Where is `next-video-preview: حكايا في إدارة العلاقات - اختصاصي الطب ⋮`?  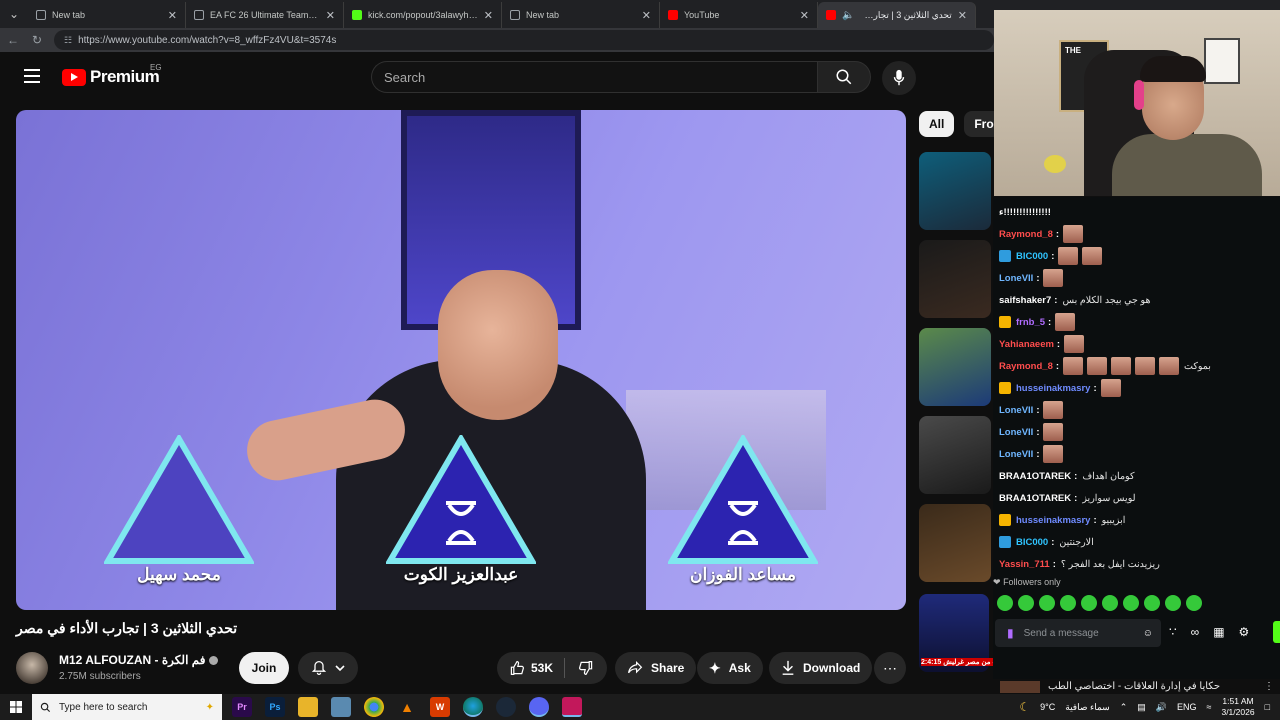
next-video-preview: حكايا في إدارة العلاقات - اختصاصي الطب ⋮ is located at coordinates (1135, 686).